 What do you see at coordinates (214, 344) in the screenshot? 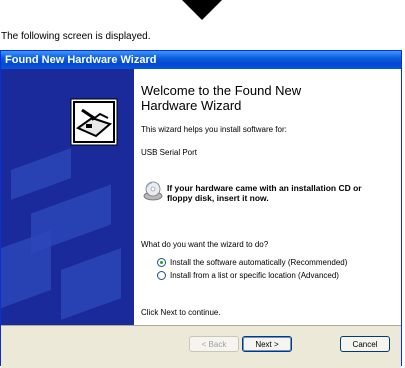
I see `back-button: < Back` at bounding box center [214, 344].